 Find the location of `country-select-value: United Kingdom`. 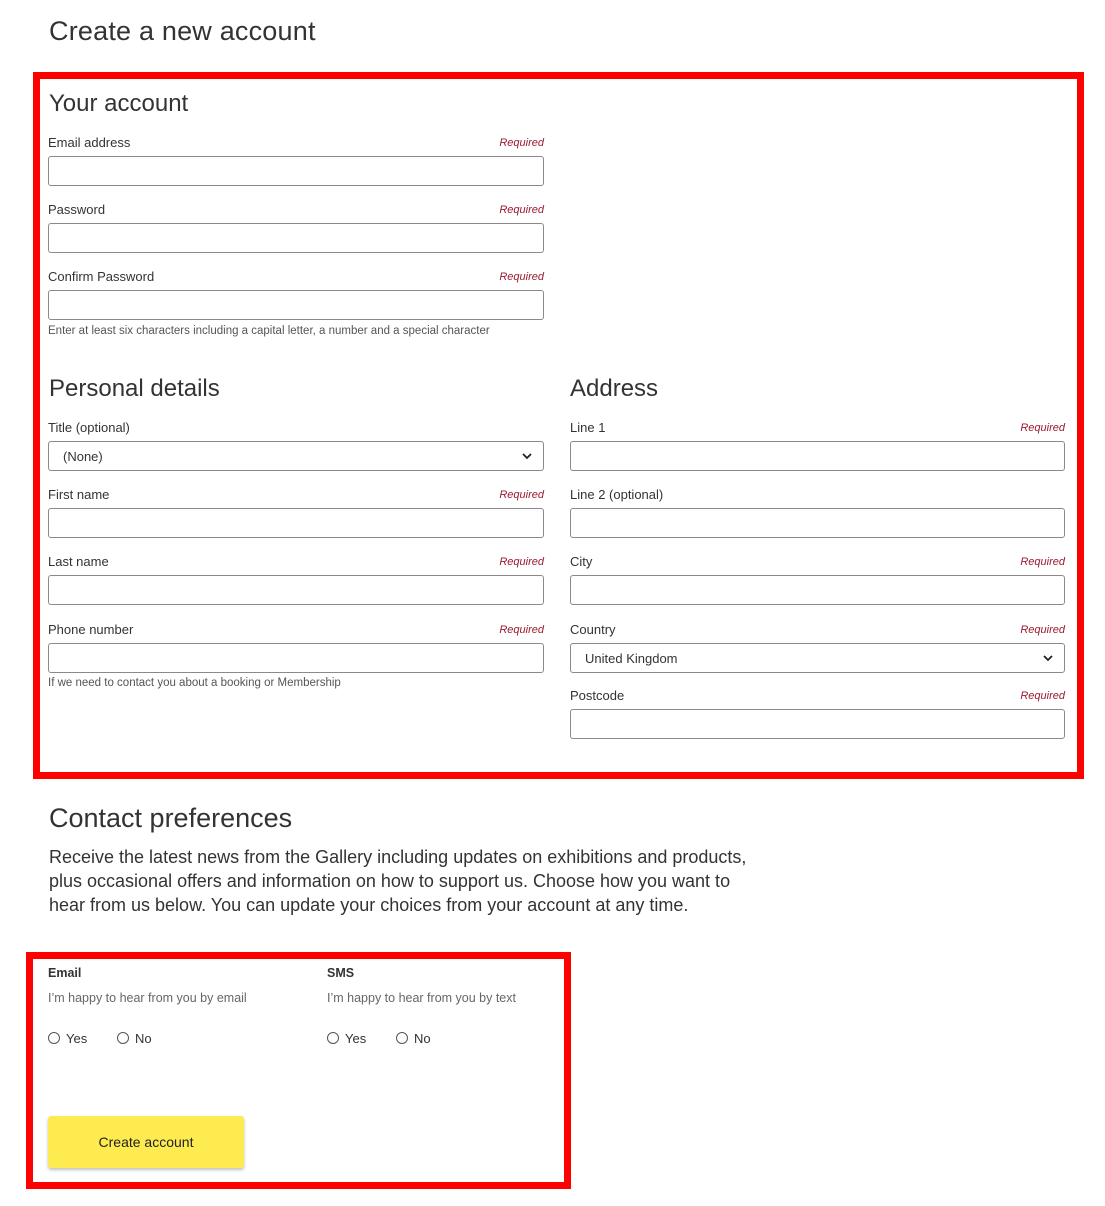

country-select-value: United Kingdom is located at coordinates (631, 658).